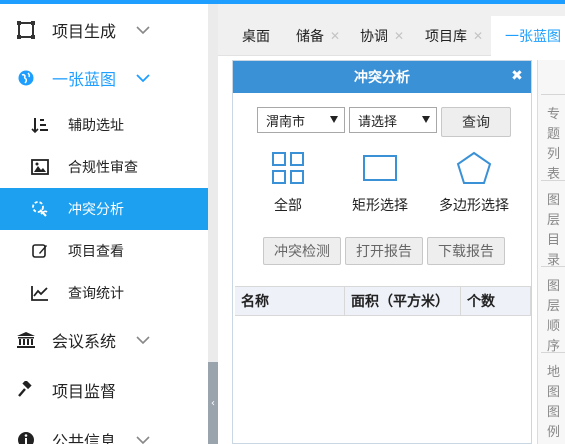 This screenshot has height=444, width=565. Describe the element at coordinates (96, 210) in the screenshot. I see `sidebar-subitem-label: 冲突分析` at that location.